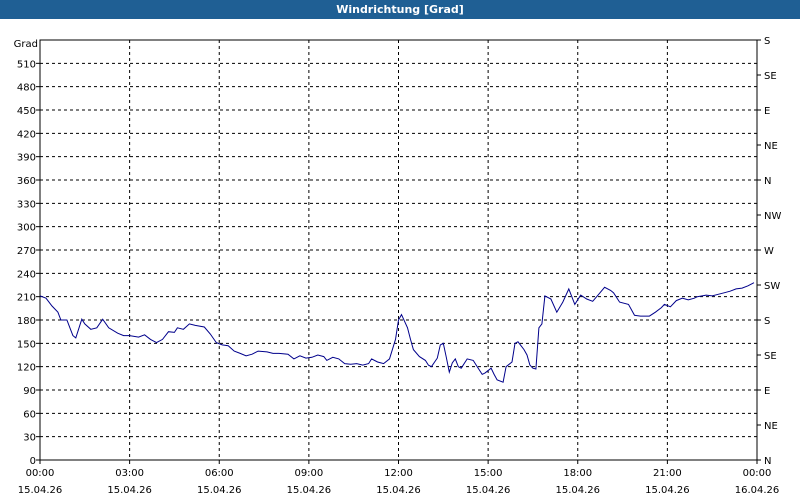 The width and height of the screenshot is (800, 504). Describe the element at coordinates (308, 473) in the screenshot. I see `x-tick-time: 09:00` at that location.